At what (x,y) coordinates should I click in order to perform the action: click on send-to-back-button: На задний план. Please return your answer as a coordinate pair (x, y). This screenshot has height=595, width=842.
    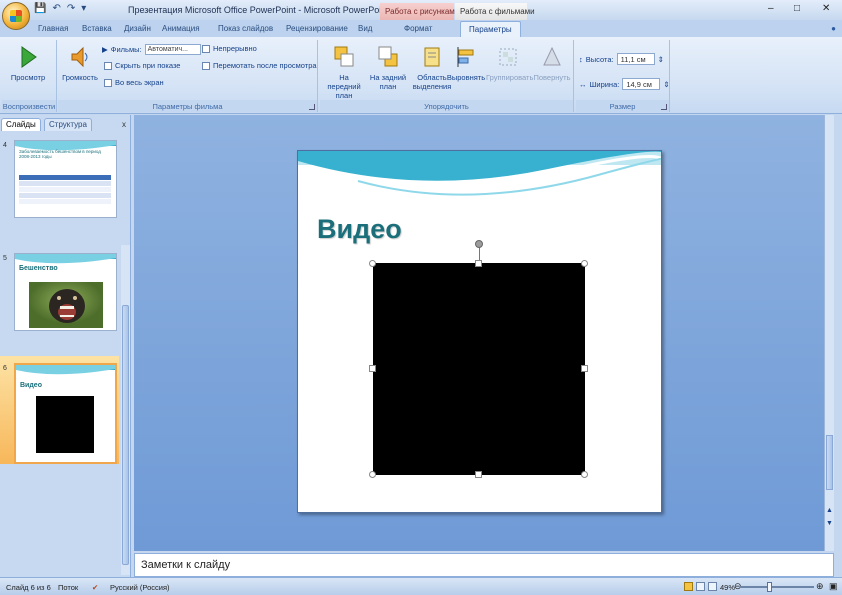
    Looking at the image, I should click on (388, 69).